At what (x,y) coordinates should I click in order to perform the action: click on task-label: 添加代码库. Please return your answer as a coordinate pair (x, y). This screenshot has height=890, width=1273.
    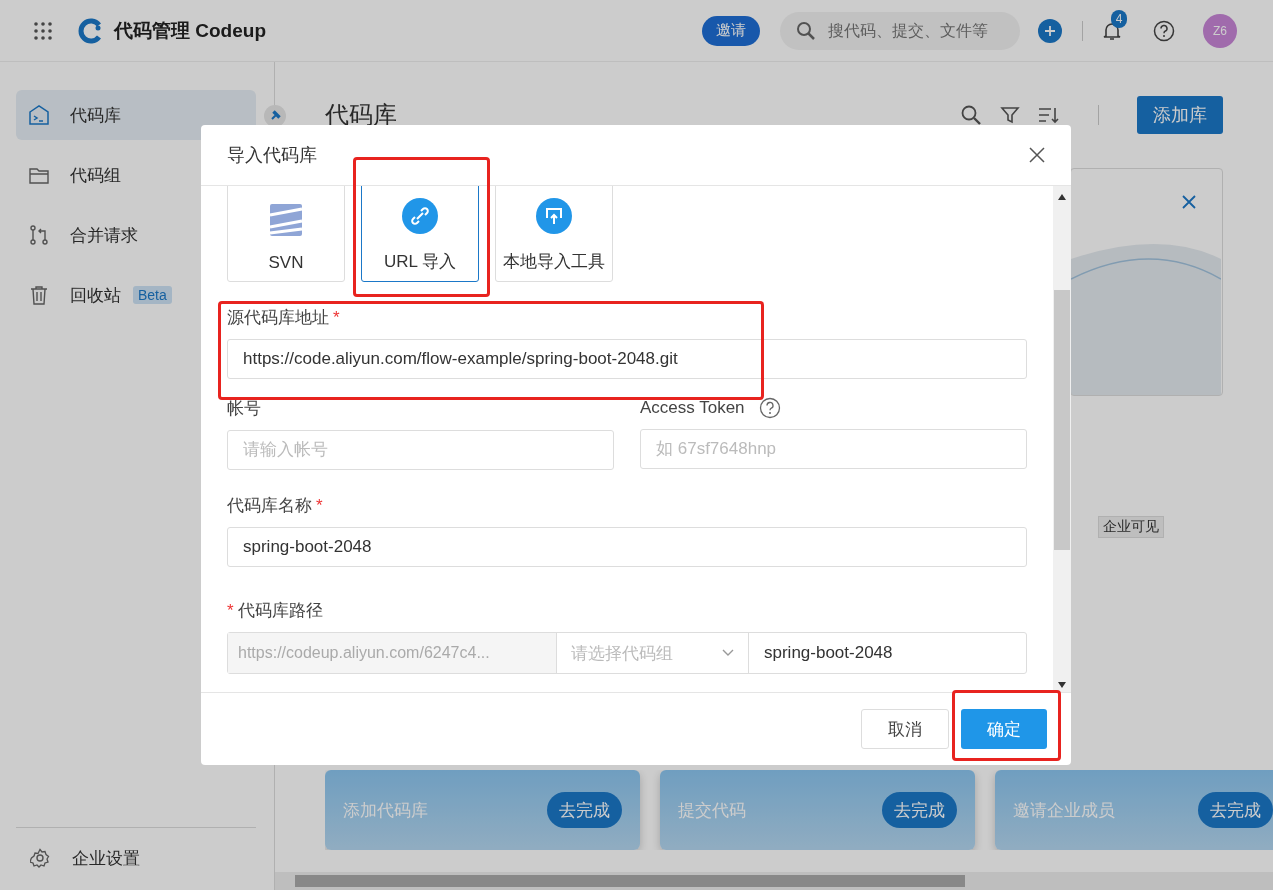
    Looking at the image, I should click on (385, 810).